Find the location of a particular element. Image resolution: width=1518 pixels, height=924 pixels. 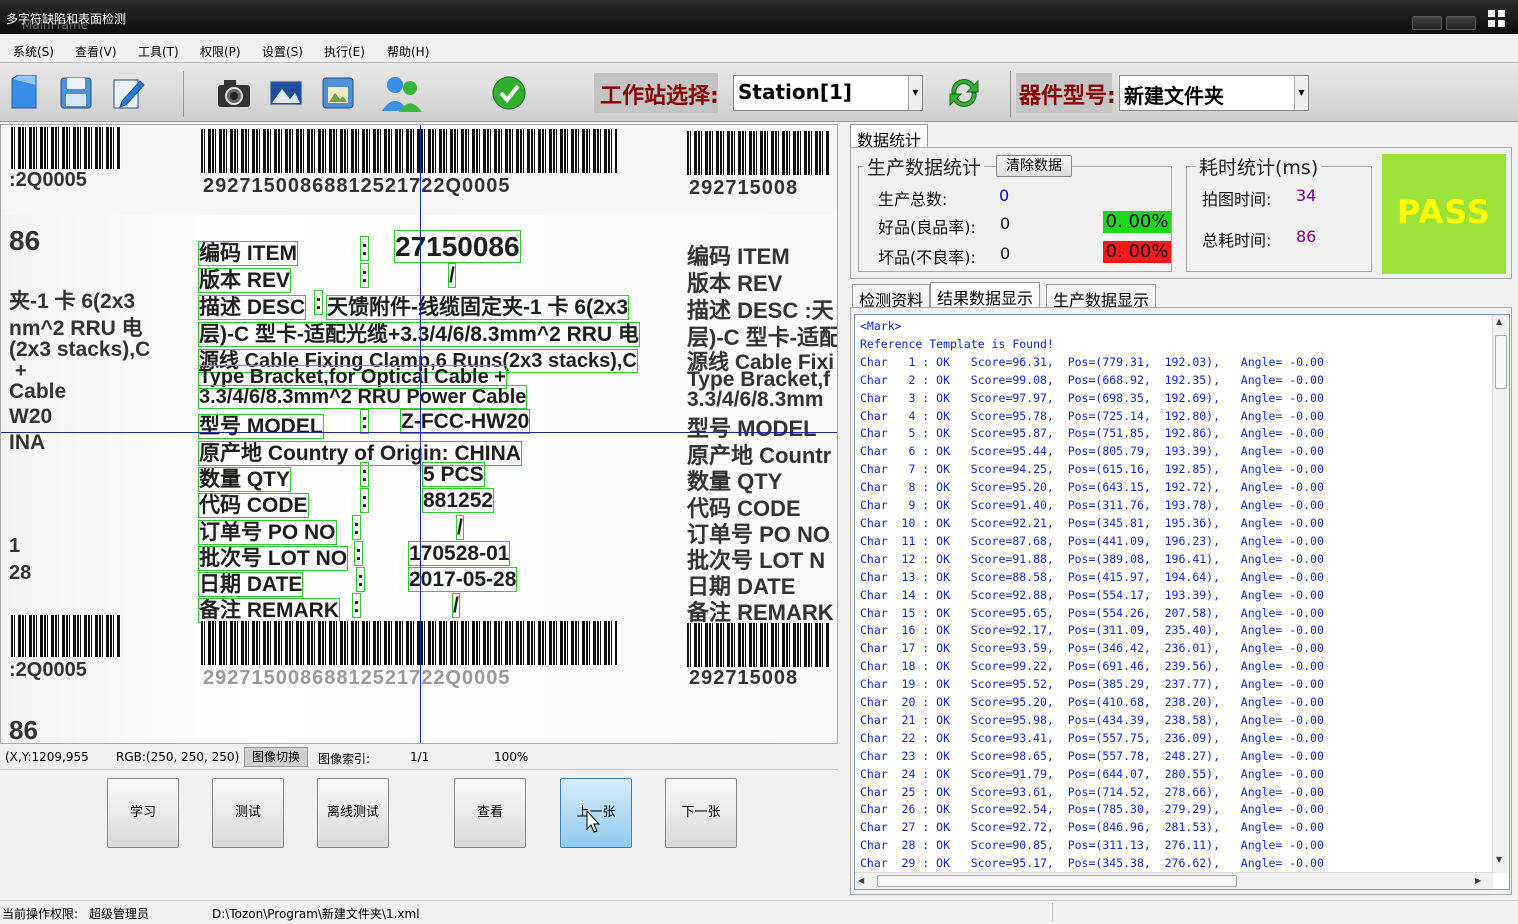

minimize-button is located at coordinates (1427, 23).